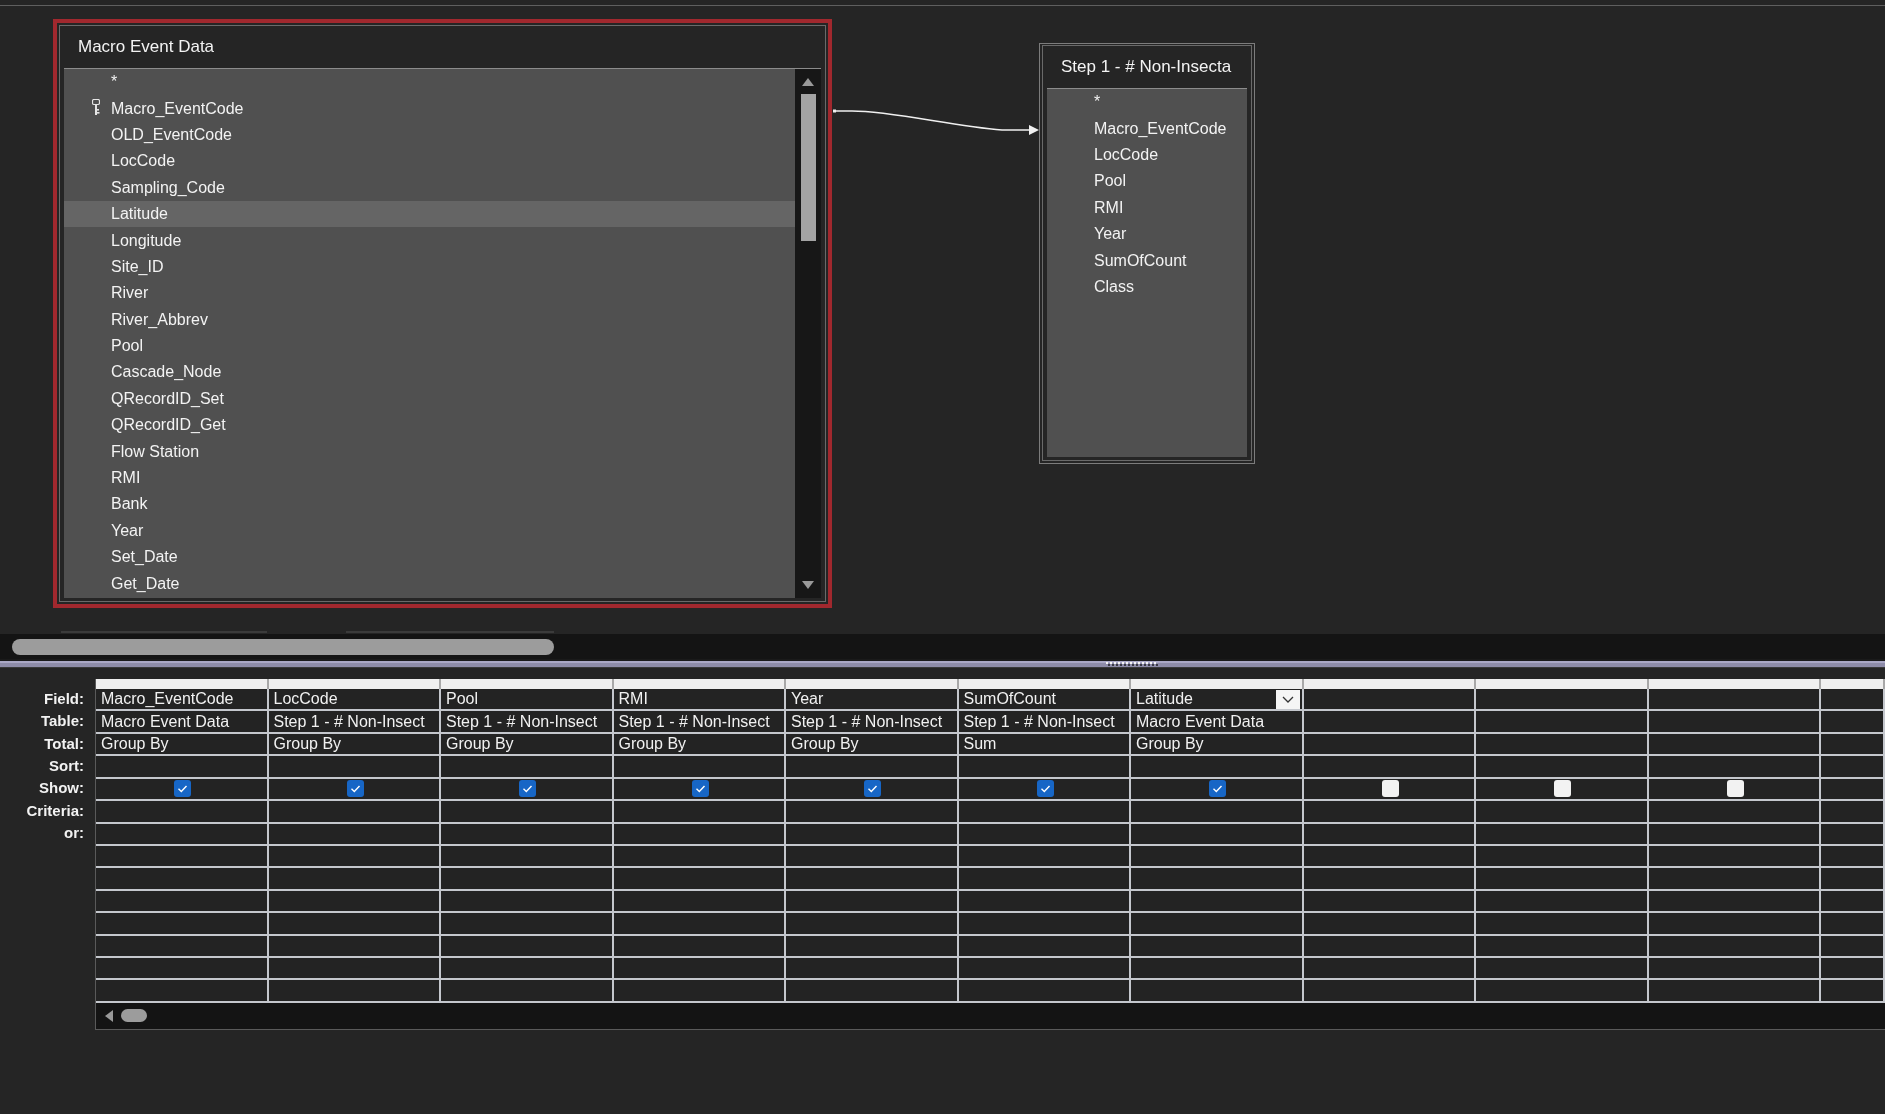 The image size is (1885, 1114). I want to click on field-list-item: Class, so click(1147, 287).